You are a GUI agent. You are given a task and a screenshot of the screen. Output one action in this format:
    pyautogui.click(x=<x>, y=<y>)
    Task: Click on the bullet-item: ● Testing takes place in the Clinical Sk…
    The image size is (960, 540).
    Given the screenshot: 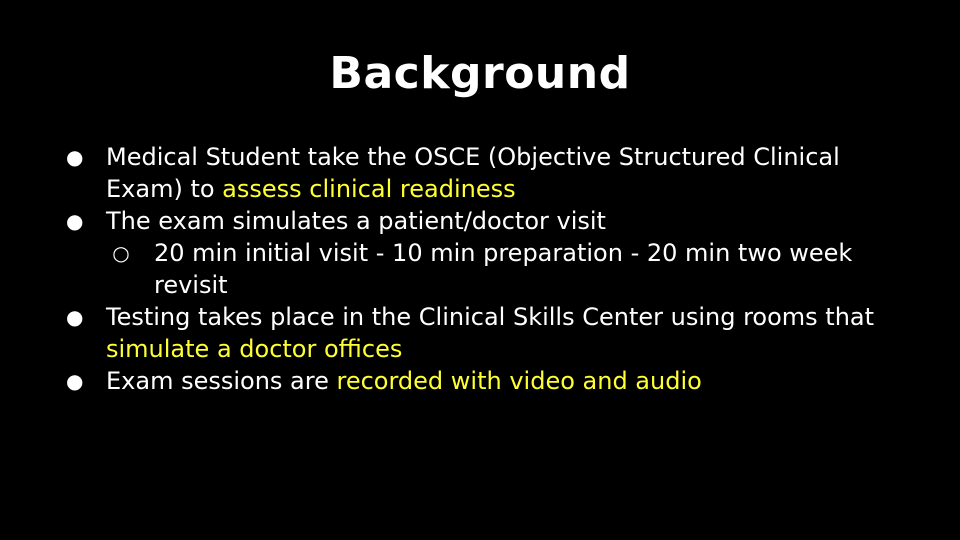 What is the action you would take?
    pyautogui.click(x=480, y=333)
    